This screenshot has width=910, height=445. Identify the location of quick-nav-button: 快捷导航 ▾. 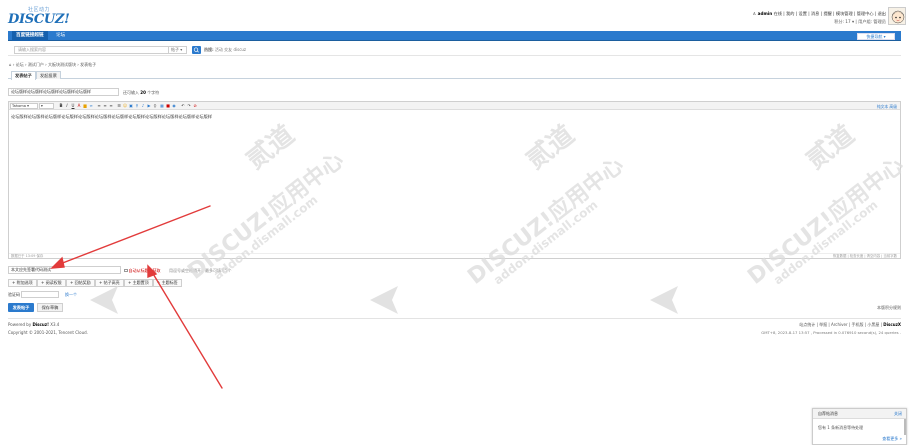
(876, 36).